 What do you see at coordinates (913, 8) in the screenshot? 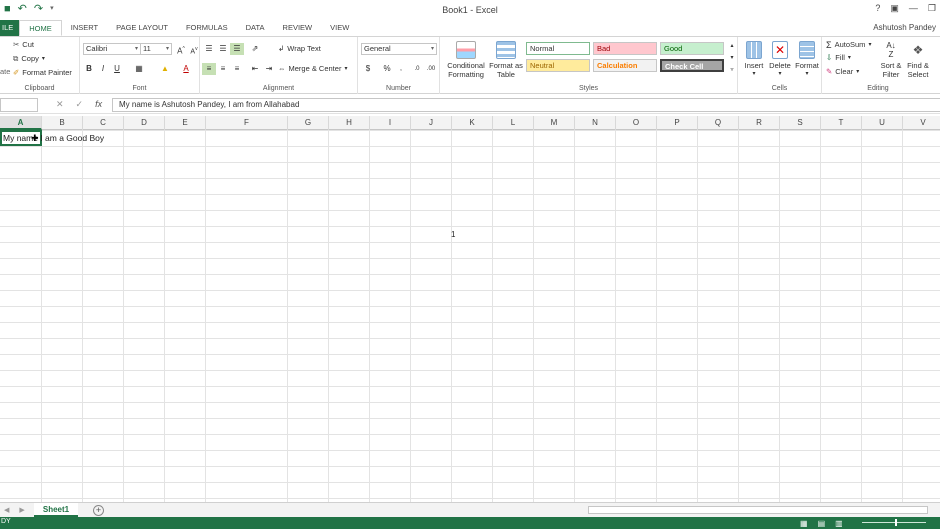
I see `minimize-button: —` at bounding box center [913, 8].